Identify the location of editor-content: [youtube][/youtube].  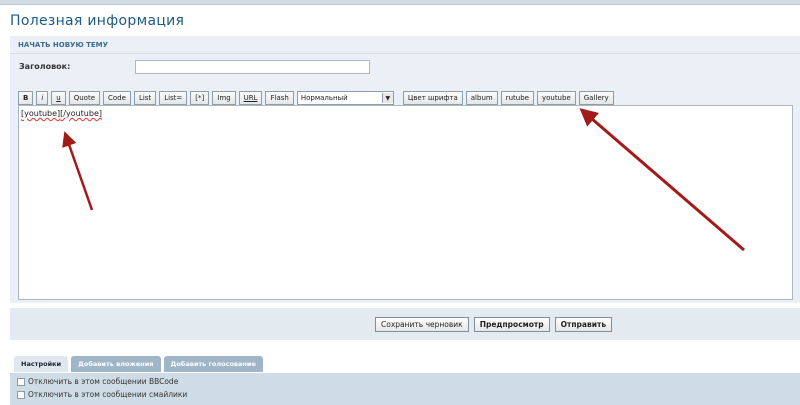
(61, 113).